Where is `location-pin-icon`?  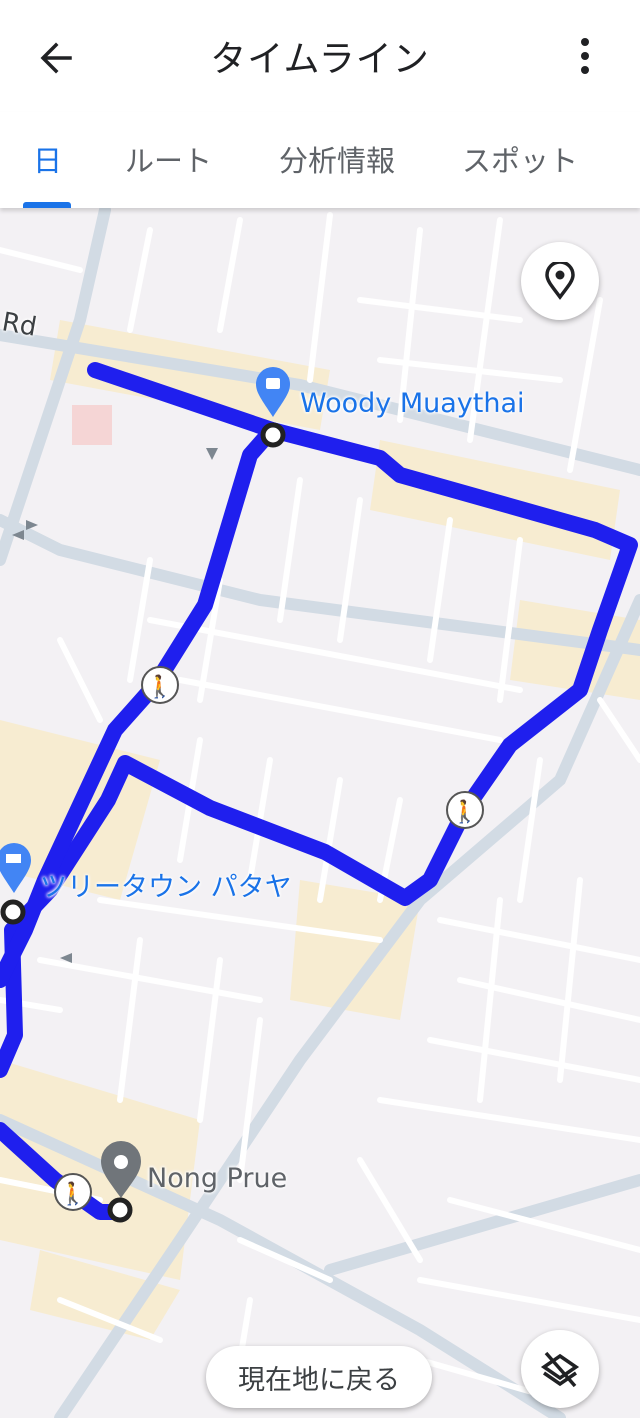
location-pin-icon is located at coordinates (560, 281).